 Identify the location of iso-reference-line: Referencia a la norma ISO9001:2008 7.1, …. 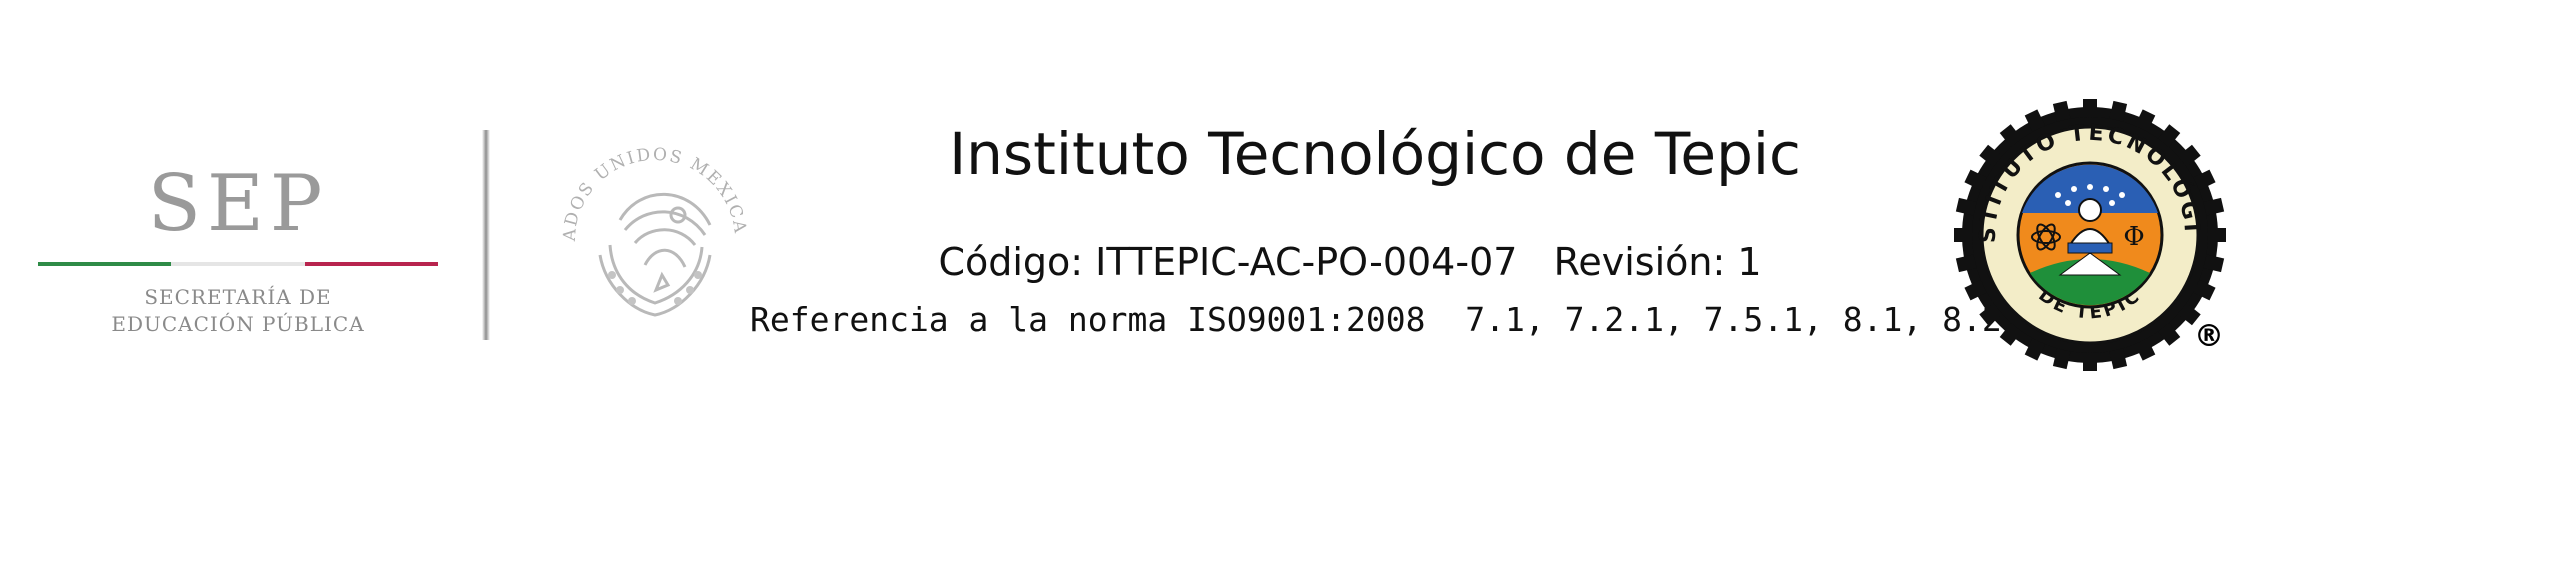
(1395, 319).